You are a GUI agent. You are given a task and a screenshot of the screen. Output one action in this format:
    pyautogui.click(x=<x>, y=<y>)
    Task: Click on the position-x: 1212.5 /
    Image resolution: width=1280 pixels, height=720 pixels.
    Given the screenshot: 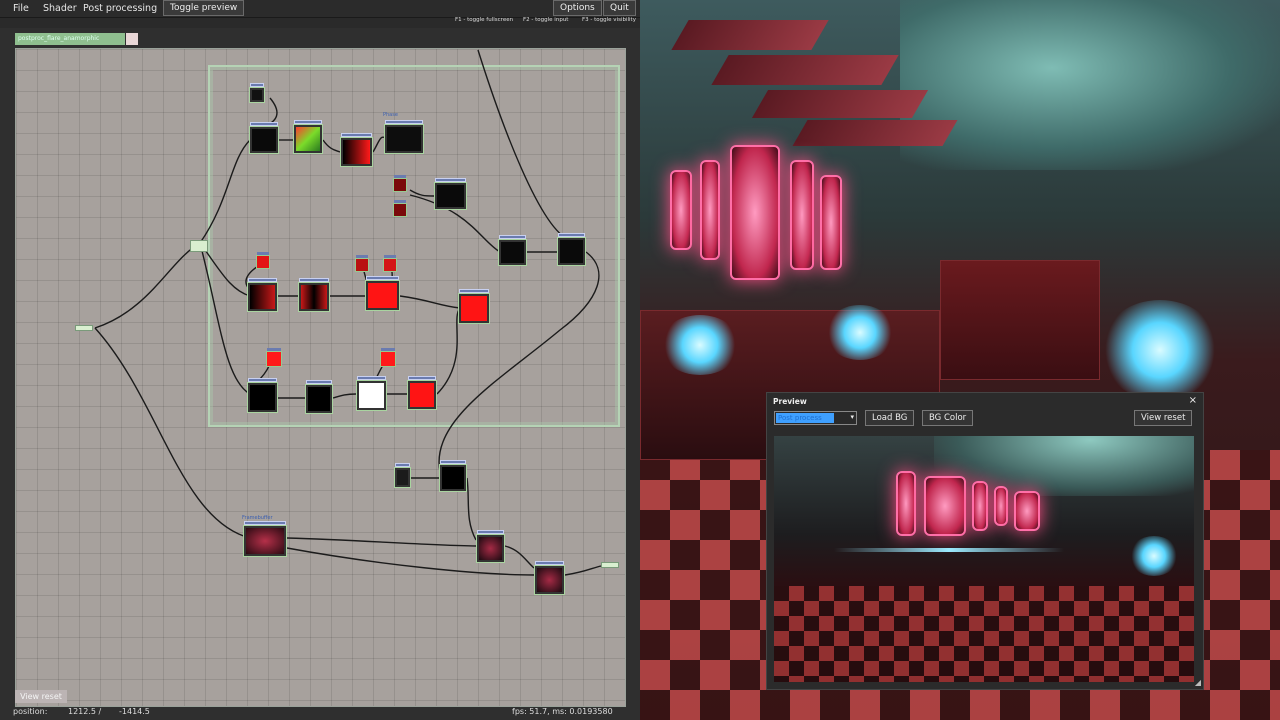 What is the action you would take?
    pyautogui.click(x=85, y=711)
    